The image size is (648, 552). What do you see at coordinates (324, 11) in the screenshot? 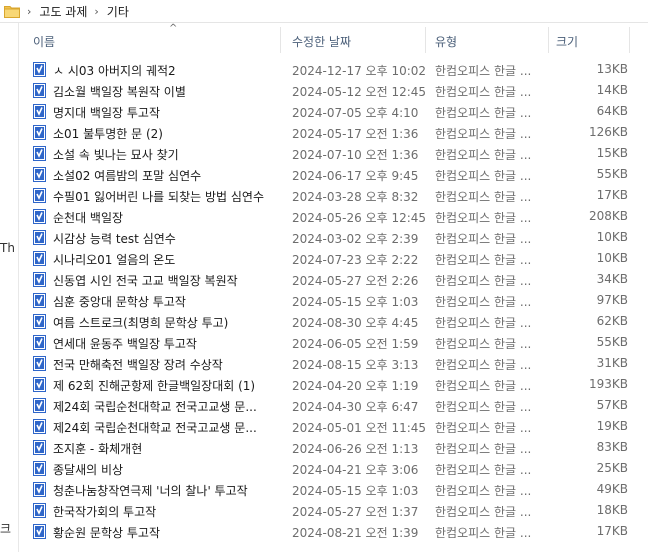
I see `address-bar: › 고도 과제 › 기타` at bounding box center [324, 11].